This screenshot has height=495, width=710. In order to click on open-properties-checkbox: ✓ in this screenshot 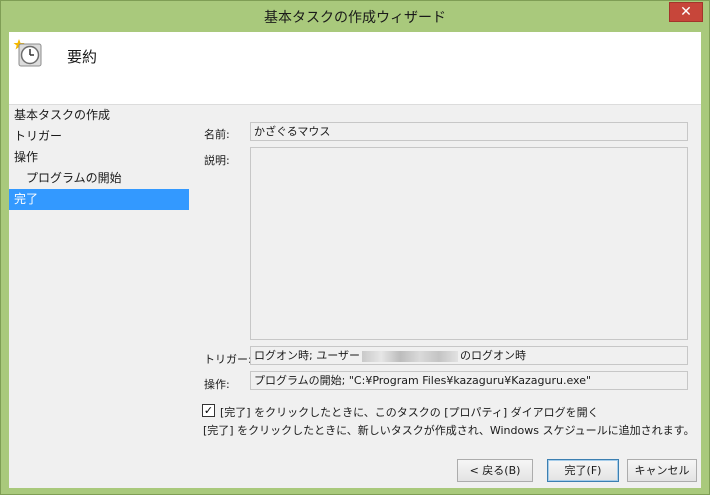, I will do `click(208, 410)`.